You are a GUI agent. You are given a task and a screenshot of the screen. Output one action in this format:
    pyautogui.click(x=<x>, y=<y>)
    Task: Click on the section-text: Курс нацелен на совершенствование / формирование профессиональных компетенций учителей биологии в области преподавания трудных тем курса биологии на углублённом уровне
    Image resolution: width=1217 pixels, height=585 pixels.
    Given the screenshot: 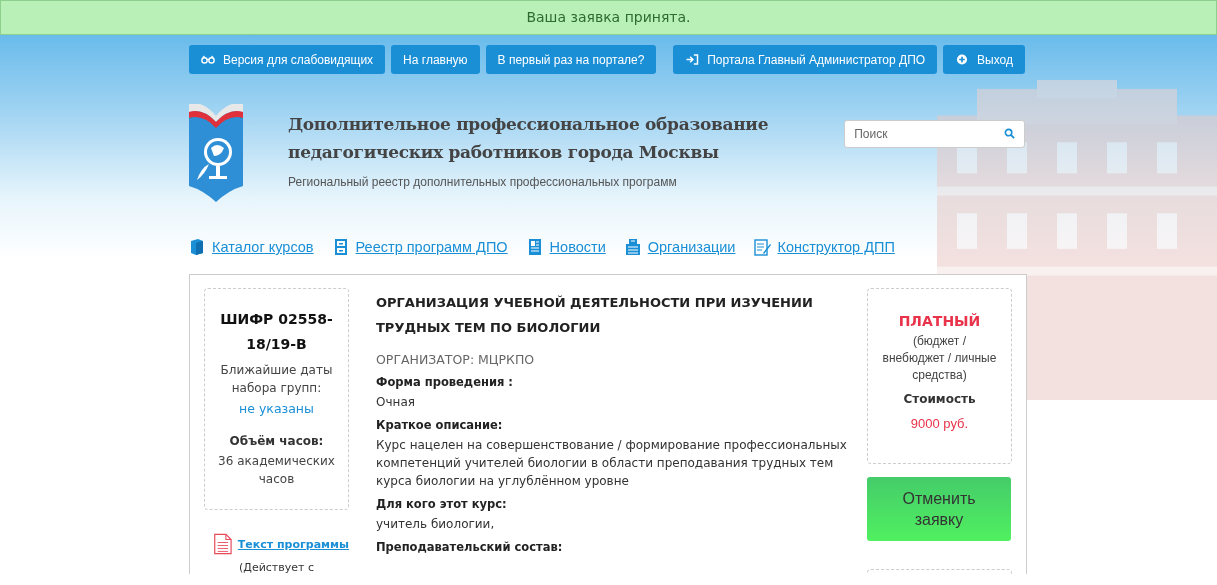 What is the action you would take?
    pyautogui.click(x=612, y=463)
    